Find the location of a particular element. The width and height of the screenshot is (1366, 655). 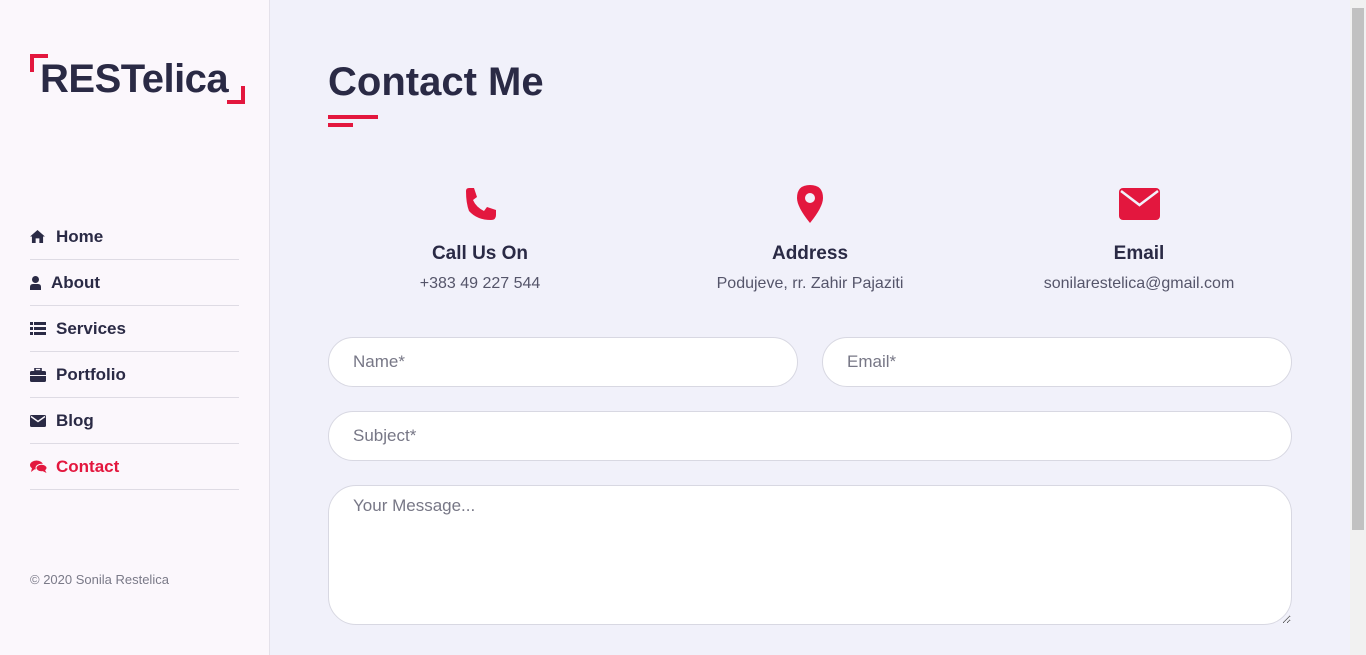

contact-info-value: sonilarestelica@gmail.com is located at coordinates (1139, 283).